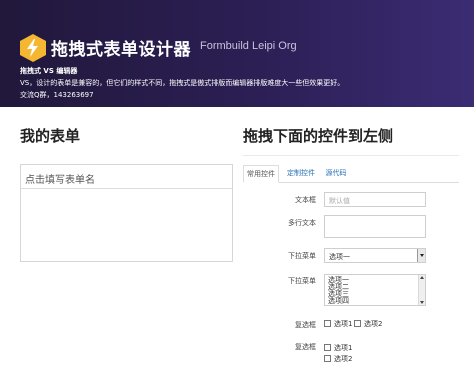 The width and height of the screenshot is (474, 370). I want to click on form-drop-area: 点击填写表单名, so click(126, 213).